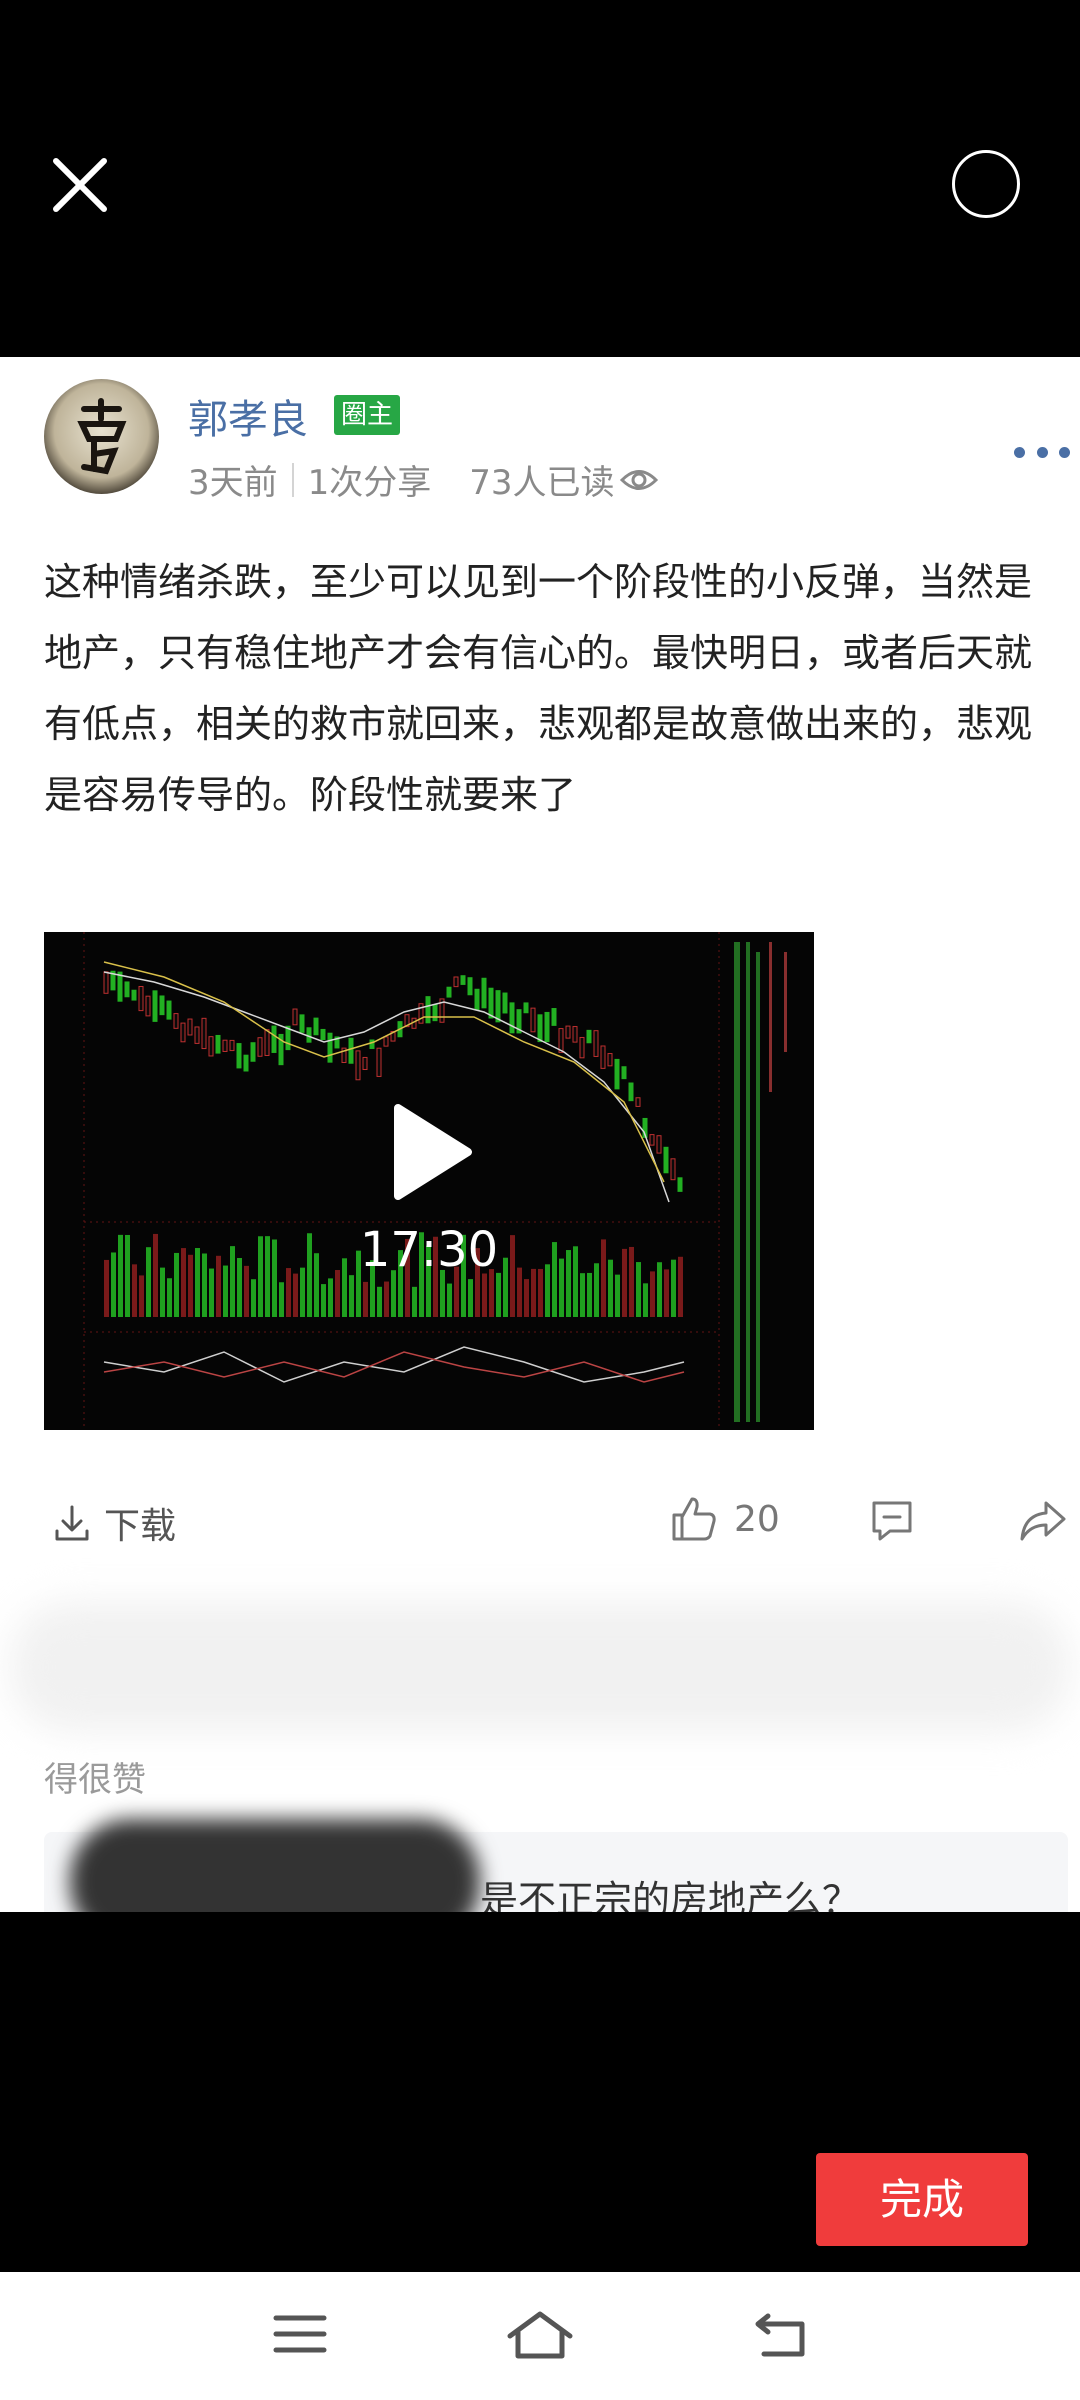 The width and height of the screenshot is (1080, 2400). What do you see at coordinates (248, 416) in the screenshot?
I see `author-name: 郭孝良` at bounding box center [248, 416].